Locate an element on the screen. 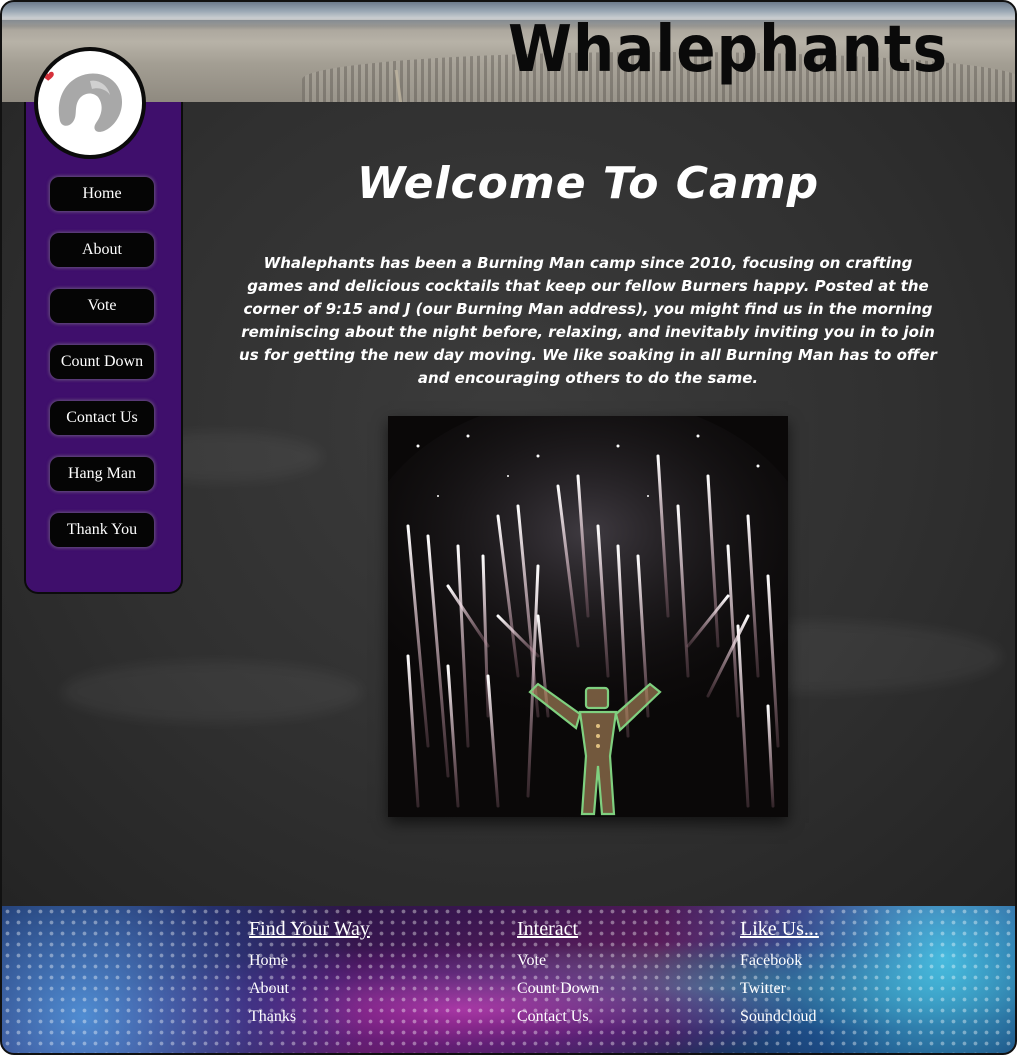  nav-item-contact-us: Contact Us is located at coordinates (102, 418).